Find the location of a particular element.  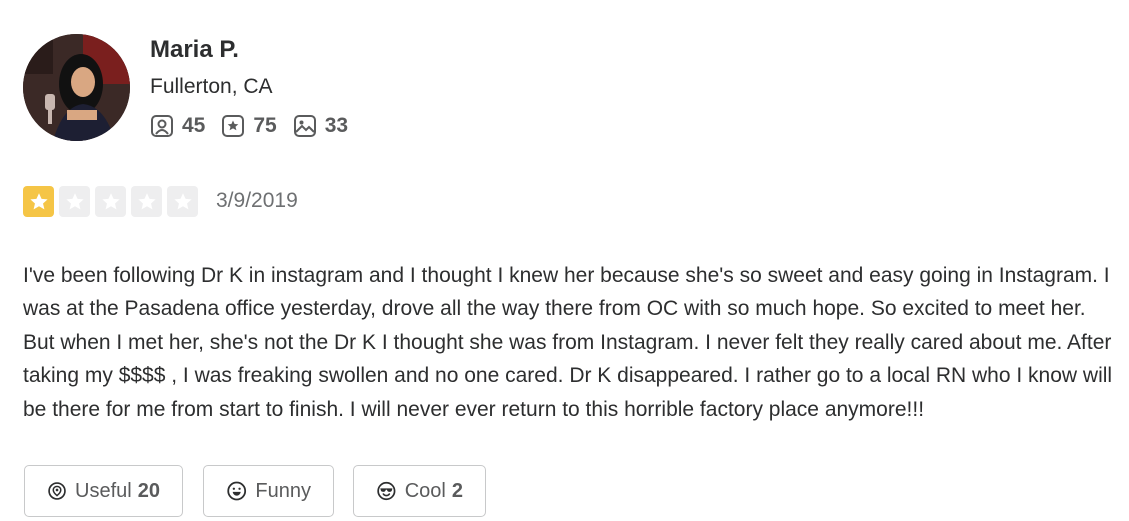

user-location: Fullerton, CA is located at coordinates (211, 86).